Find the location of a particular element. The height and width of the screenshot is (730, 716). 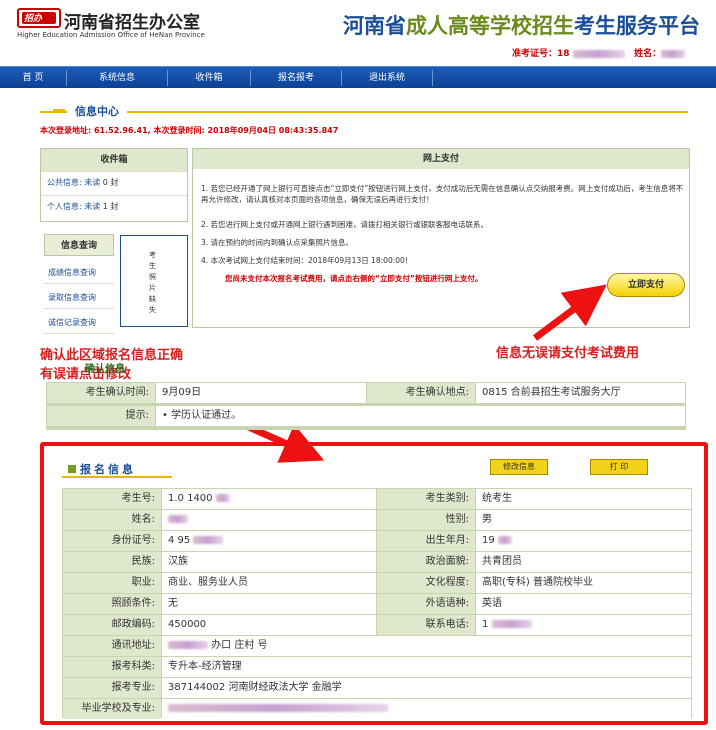

reg-major-value: 387144002 河南财经政法大学 金融学 is located at coordinates (426, 688).